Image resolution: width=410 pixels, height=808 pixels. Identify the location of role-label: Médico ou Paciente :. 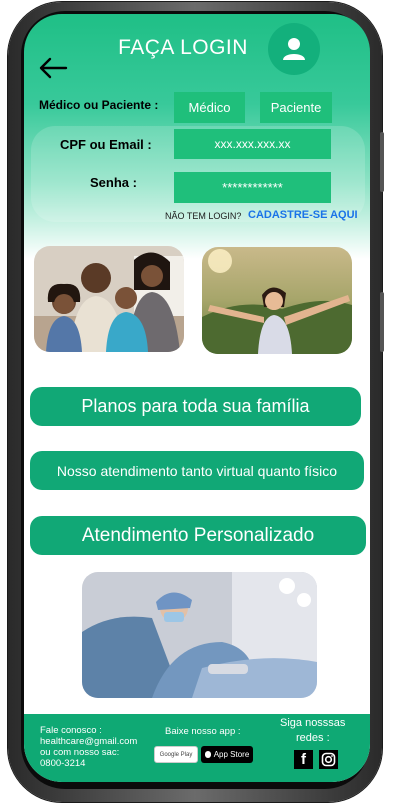
(99, 105).